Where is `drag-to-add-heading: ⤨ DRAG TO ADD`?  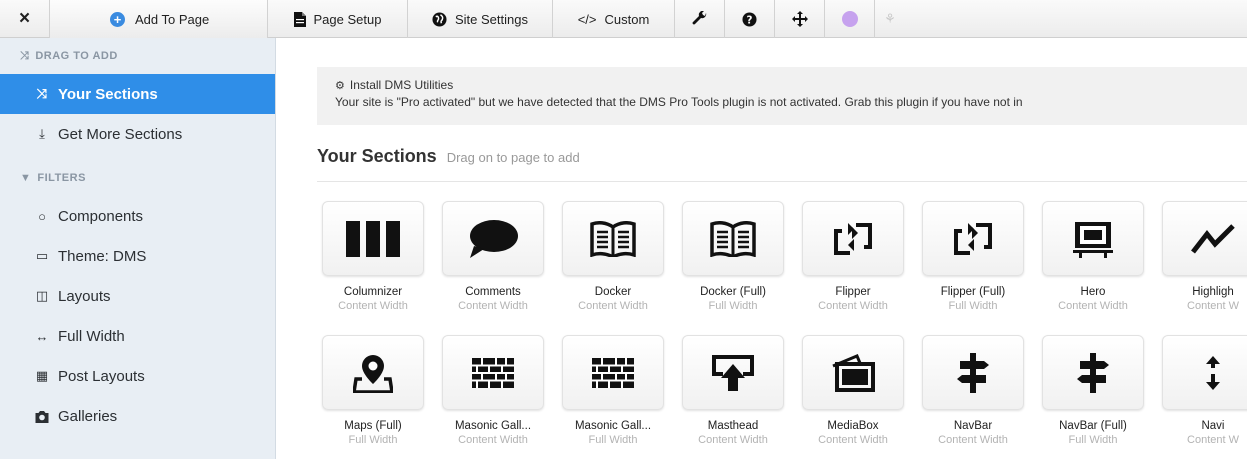
drag-to-add-heading: ⤨ DRAG TO ADD is located at coordinates (137, 56).